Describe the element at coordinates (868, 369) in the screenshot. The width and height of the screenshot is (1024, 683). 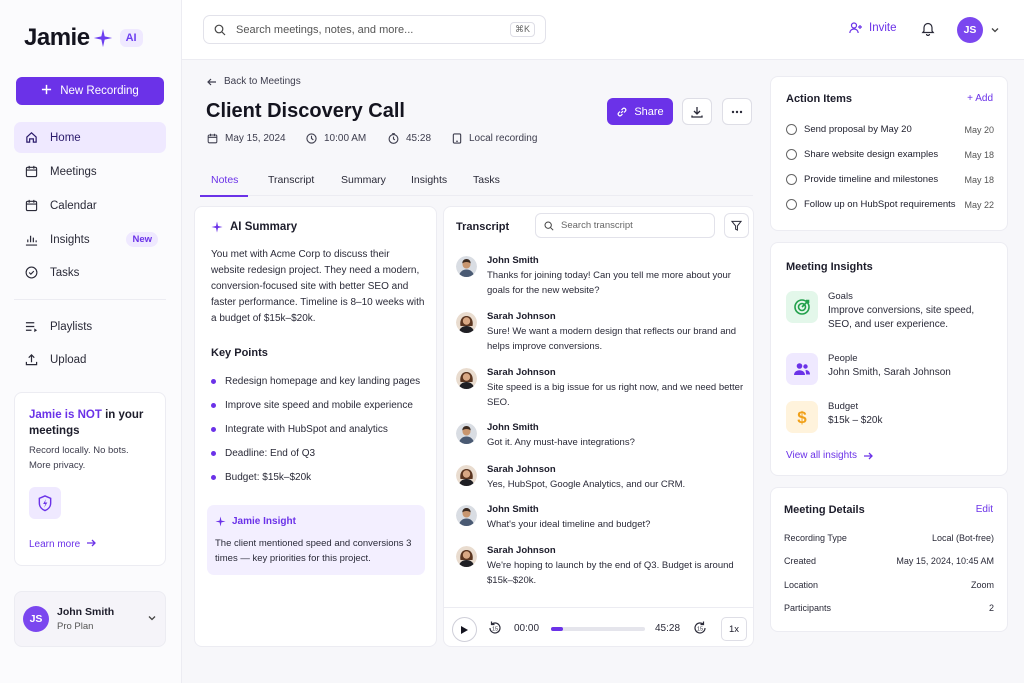
I see `insight-people: People John Smith, Sarah Johnson` at that location.